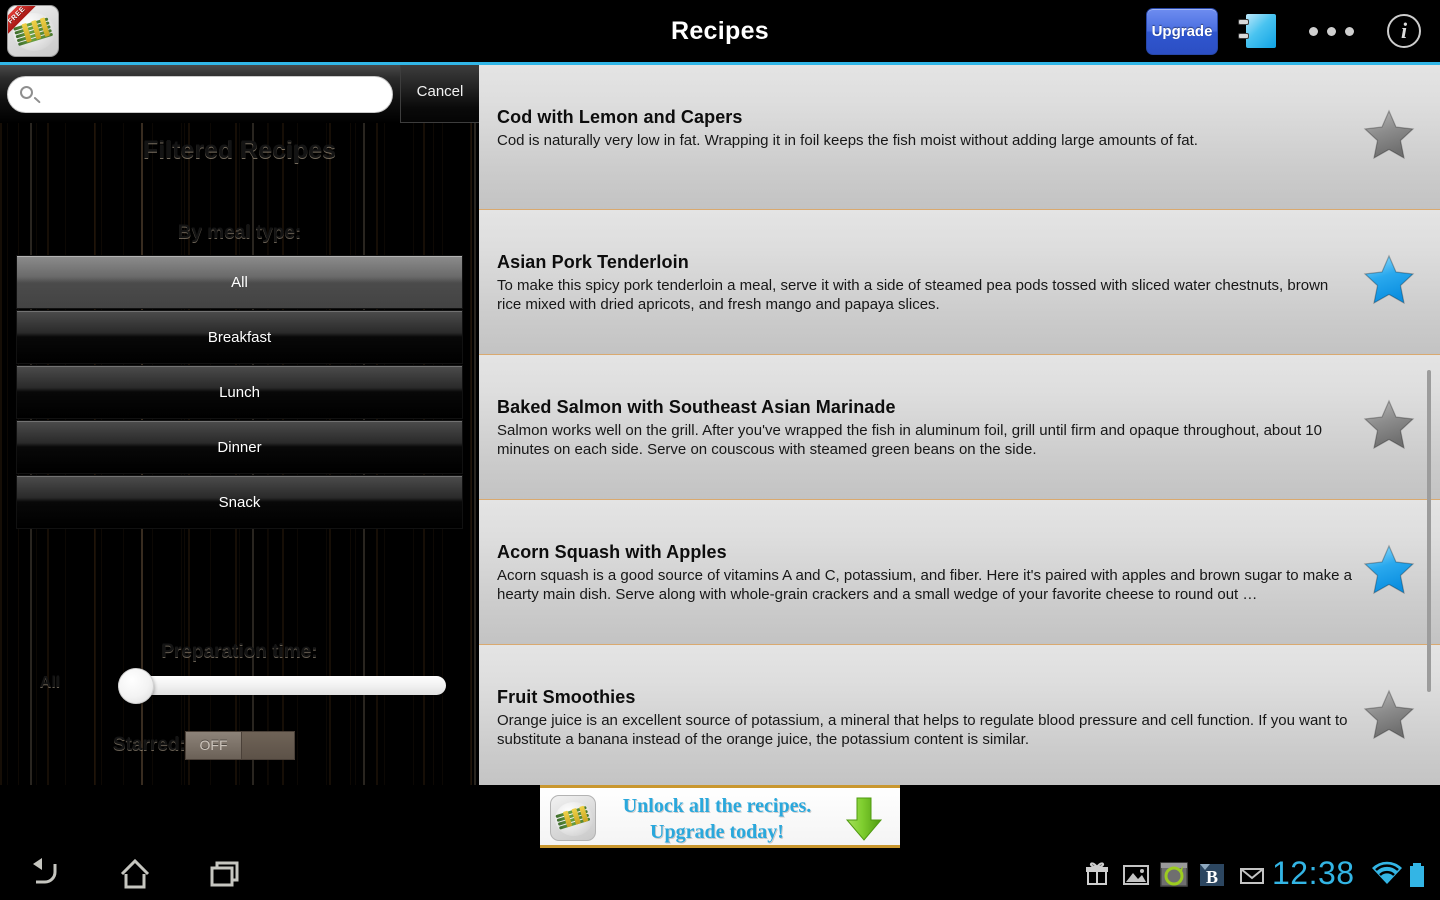 This screenshot has width=1440, height=900. What do you see at coordinates (1212, 877) in the screenshot?
I see `svg-text: B` at bounding box center [1212, 877].